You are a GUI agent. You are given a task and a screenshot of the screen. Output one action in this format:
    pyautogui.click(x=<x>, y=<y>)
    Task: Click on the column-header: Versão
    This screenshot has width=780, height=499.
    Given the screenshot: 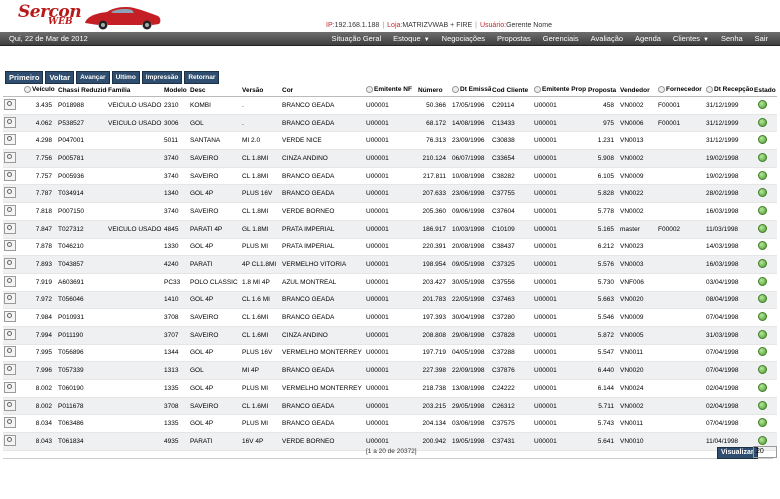 What is the action you would take?
    pyautogui.click(x=261, y=90)
    